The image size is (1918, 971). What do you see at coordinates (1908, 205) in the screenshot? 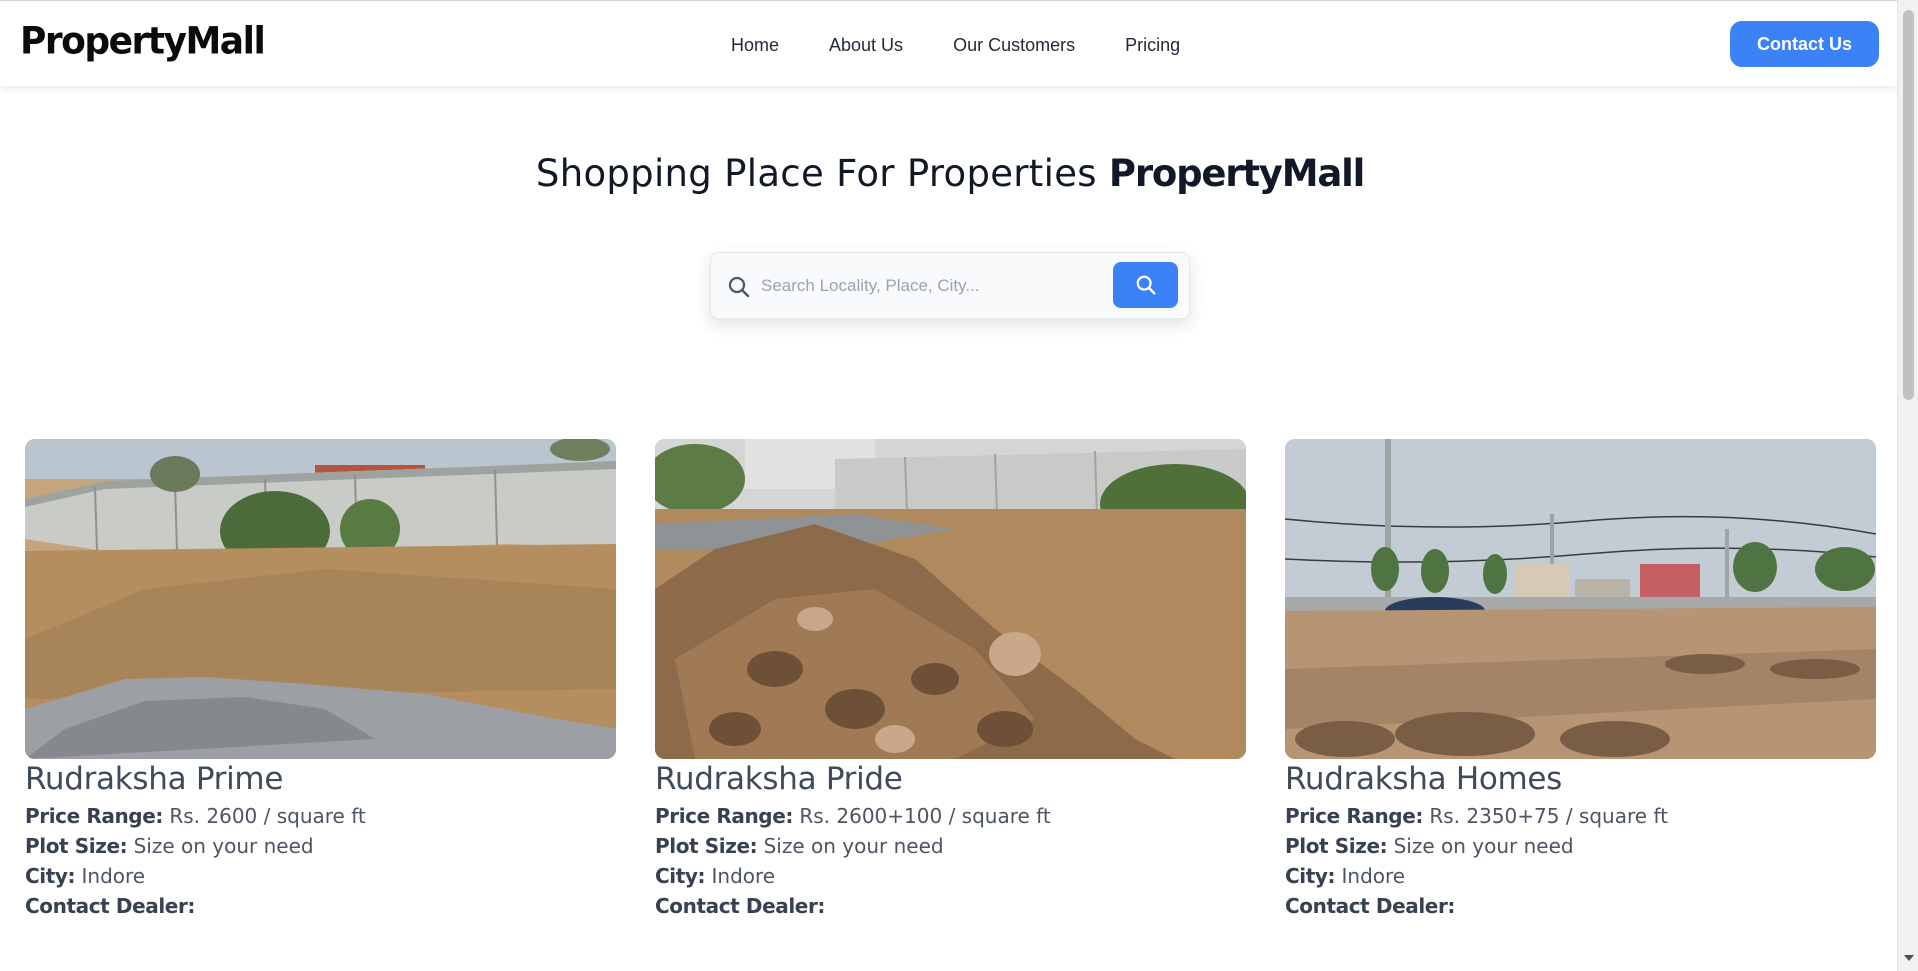
I see `scrollbar-thumb` at bounding box center [1908, 205].